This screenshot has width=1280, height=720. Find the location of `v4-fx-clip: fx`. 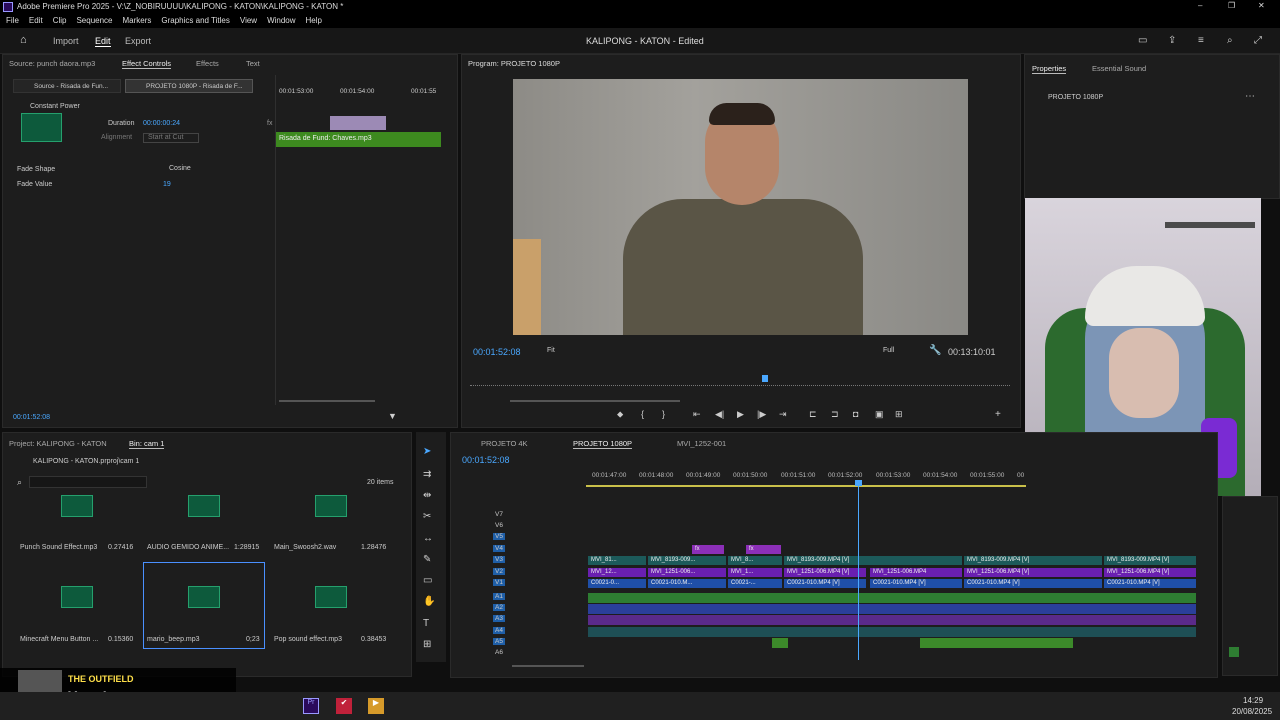

v4-fx-clip: fx is located at coordinates (708, 549).